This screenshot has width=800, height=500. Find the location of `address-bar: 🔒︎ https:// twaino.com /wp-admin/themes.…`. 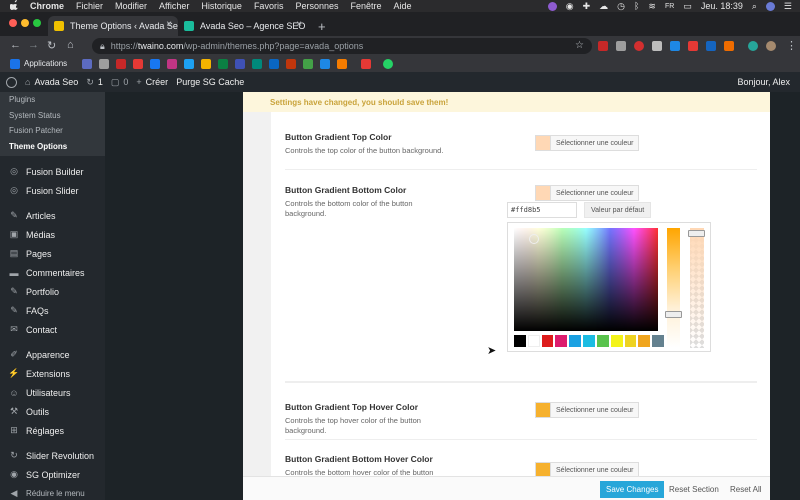

address-bar: 🔒︎ https:// twaino.com /wp-admin/themes.… is located at coordinates (342, 46).